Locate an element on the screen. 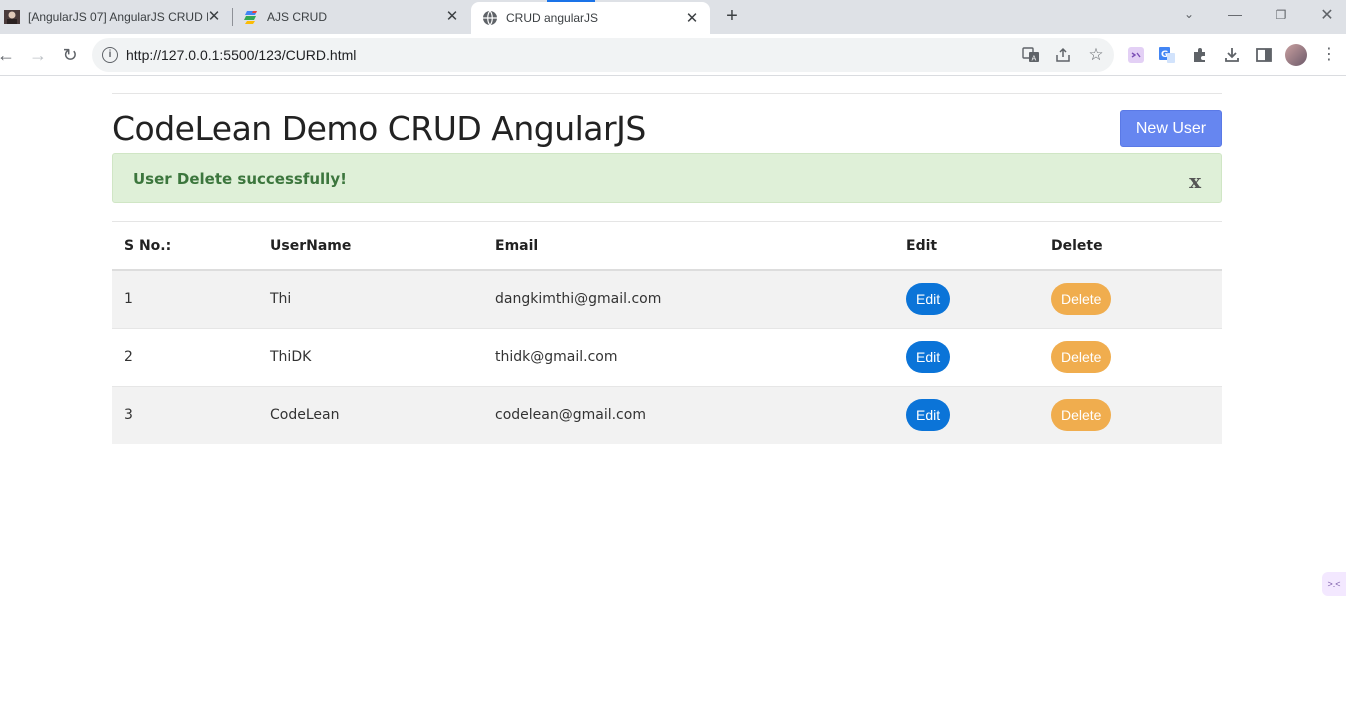  cell-email: dangkimthi@gmail.com is located at coordinates (688, 299).